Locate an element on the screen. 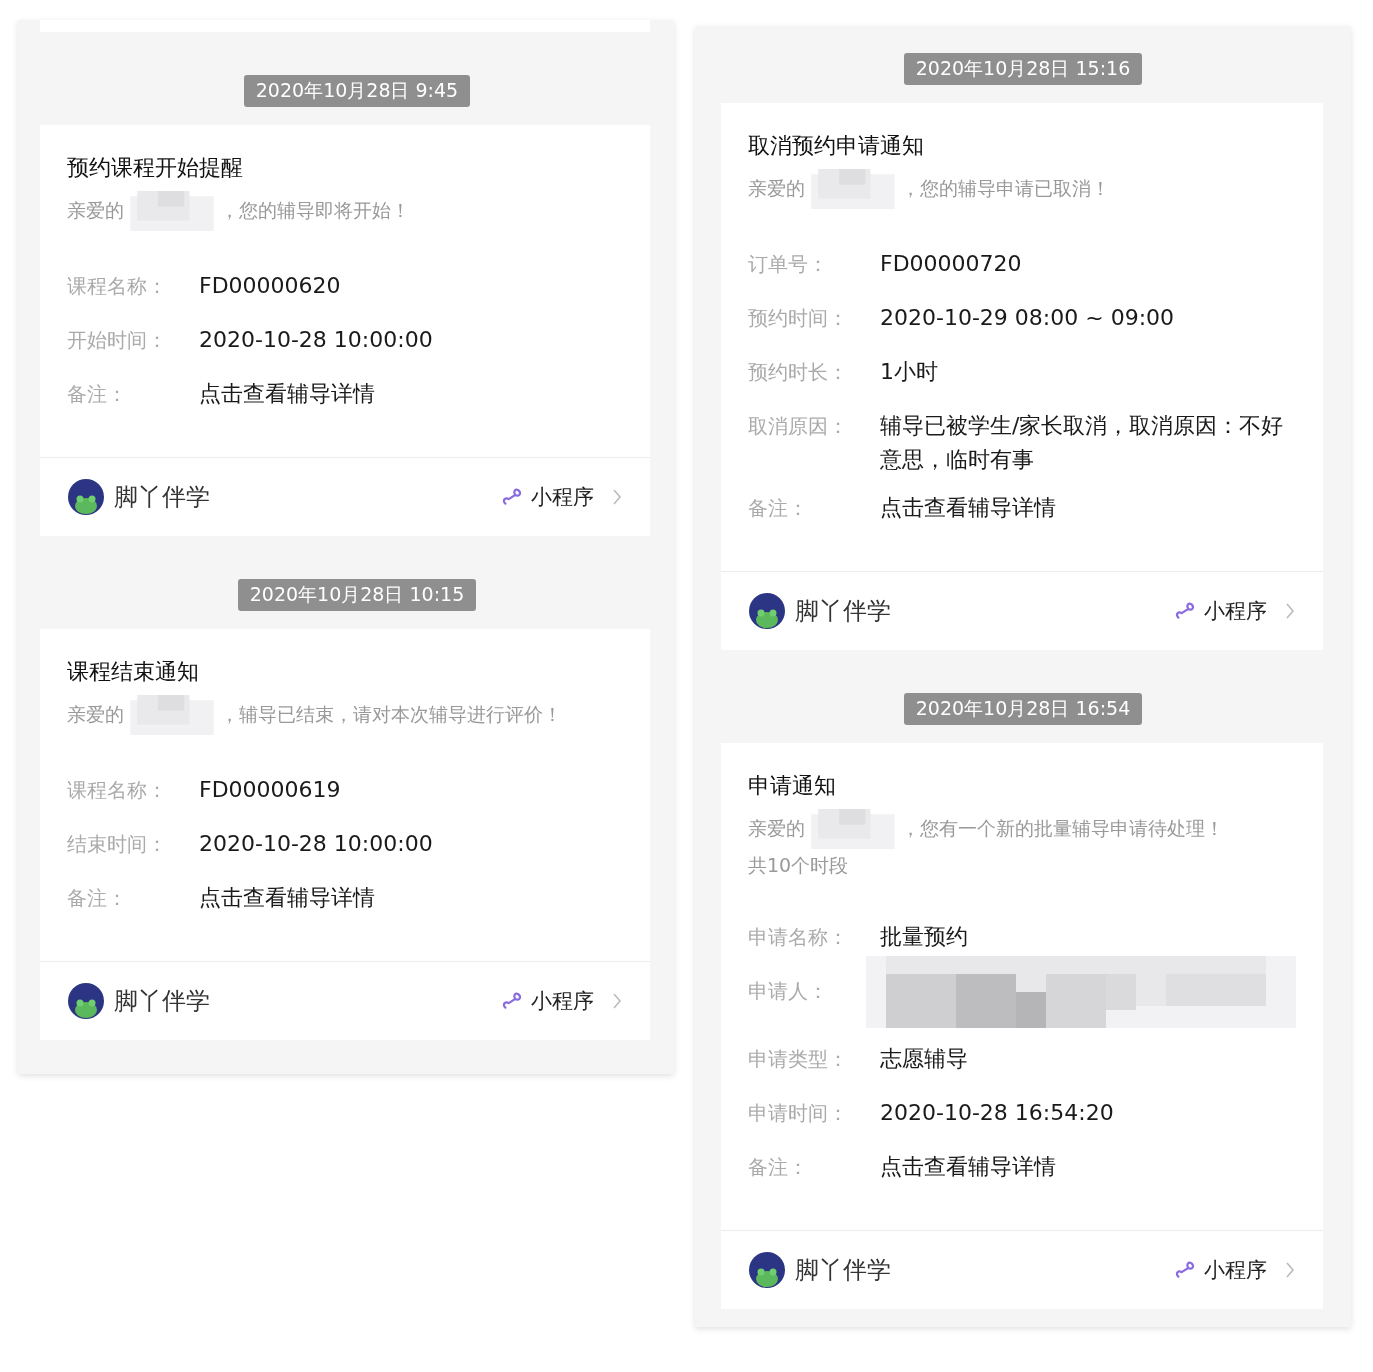 This screenshot has width=1373, height=1372. field-label: 取消原因： is located at coordinates (798, 426).